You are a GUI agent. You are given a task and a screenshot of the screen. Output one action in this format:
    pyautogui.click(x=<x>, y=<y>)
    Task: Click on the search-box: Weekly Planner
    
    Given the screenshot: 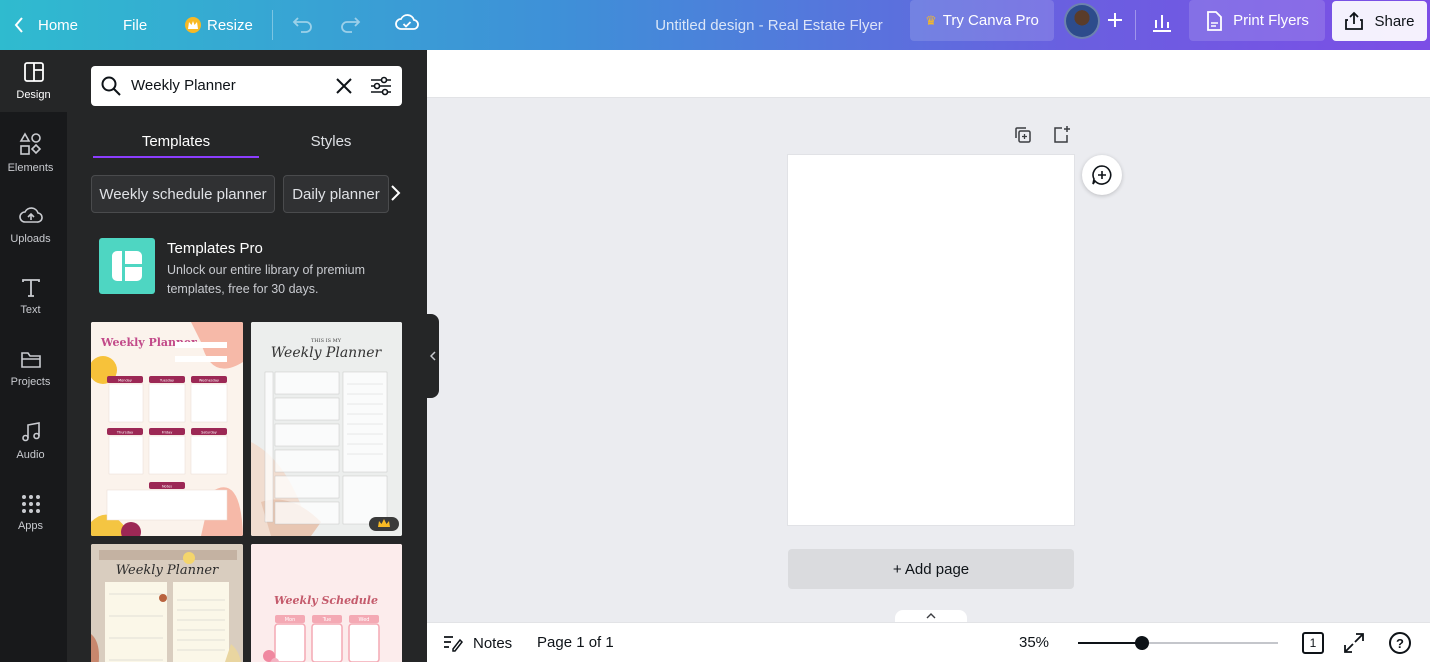 What is the action you would take?
    pyautogui.click(x=246, y=86)
    